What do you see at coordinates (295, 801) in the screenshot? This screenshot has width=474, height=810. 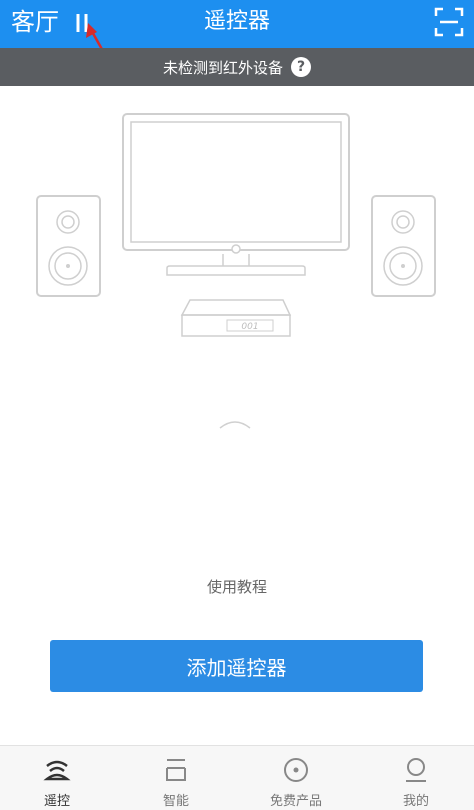 I see `tab-label: 免费产品` at bounding box center [295, 801].